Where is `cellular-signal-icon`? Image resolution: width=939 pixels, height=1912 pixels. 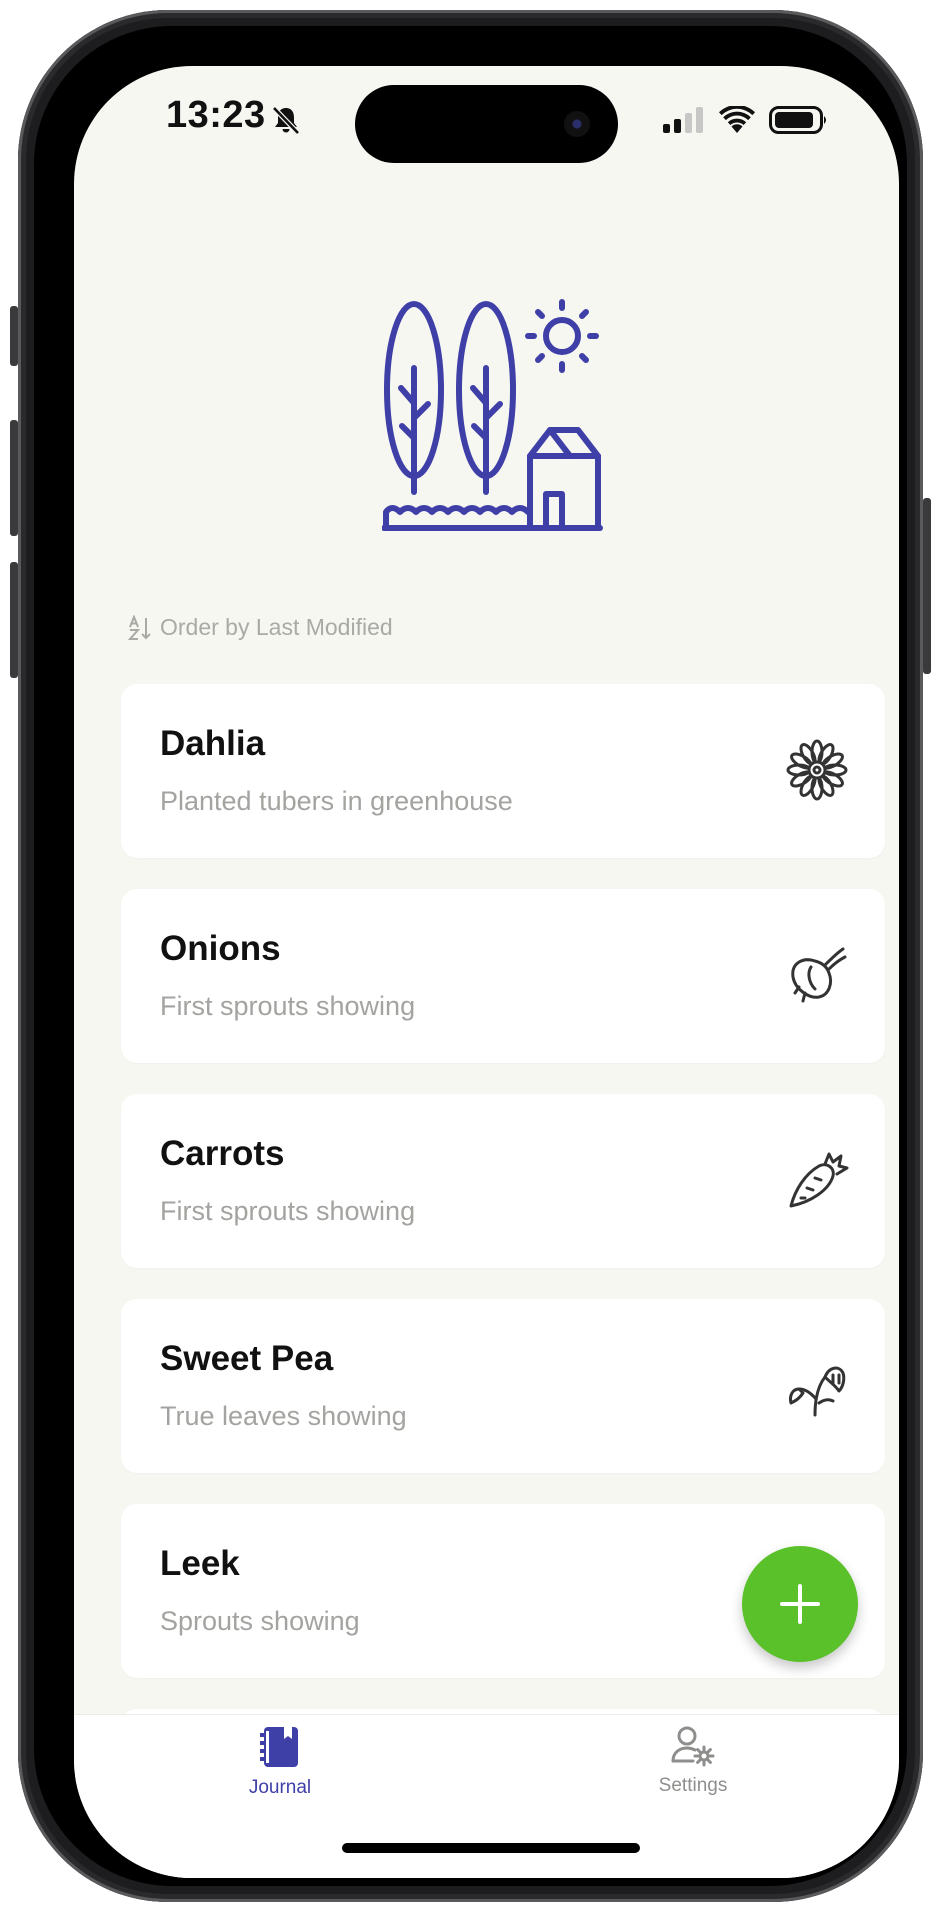 cellular-signal-icon is located at coordinates (683, 120).